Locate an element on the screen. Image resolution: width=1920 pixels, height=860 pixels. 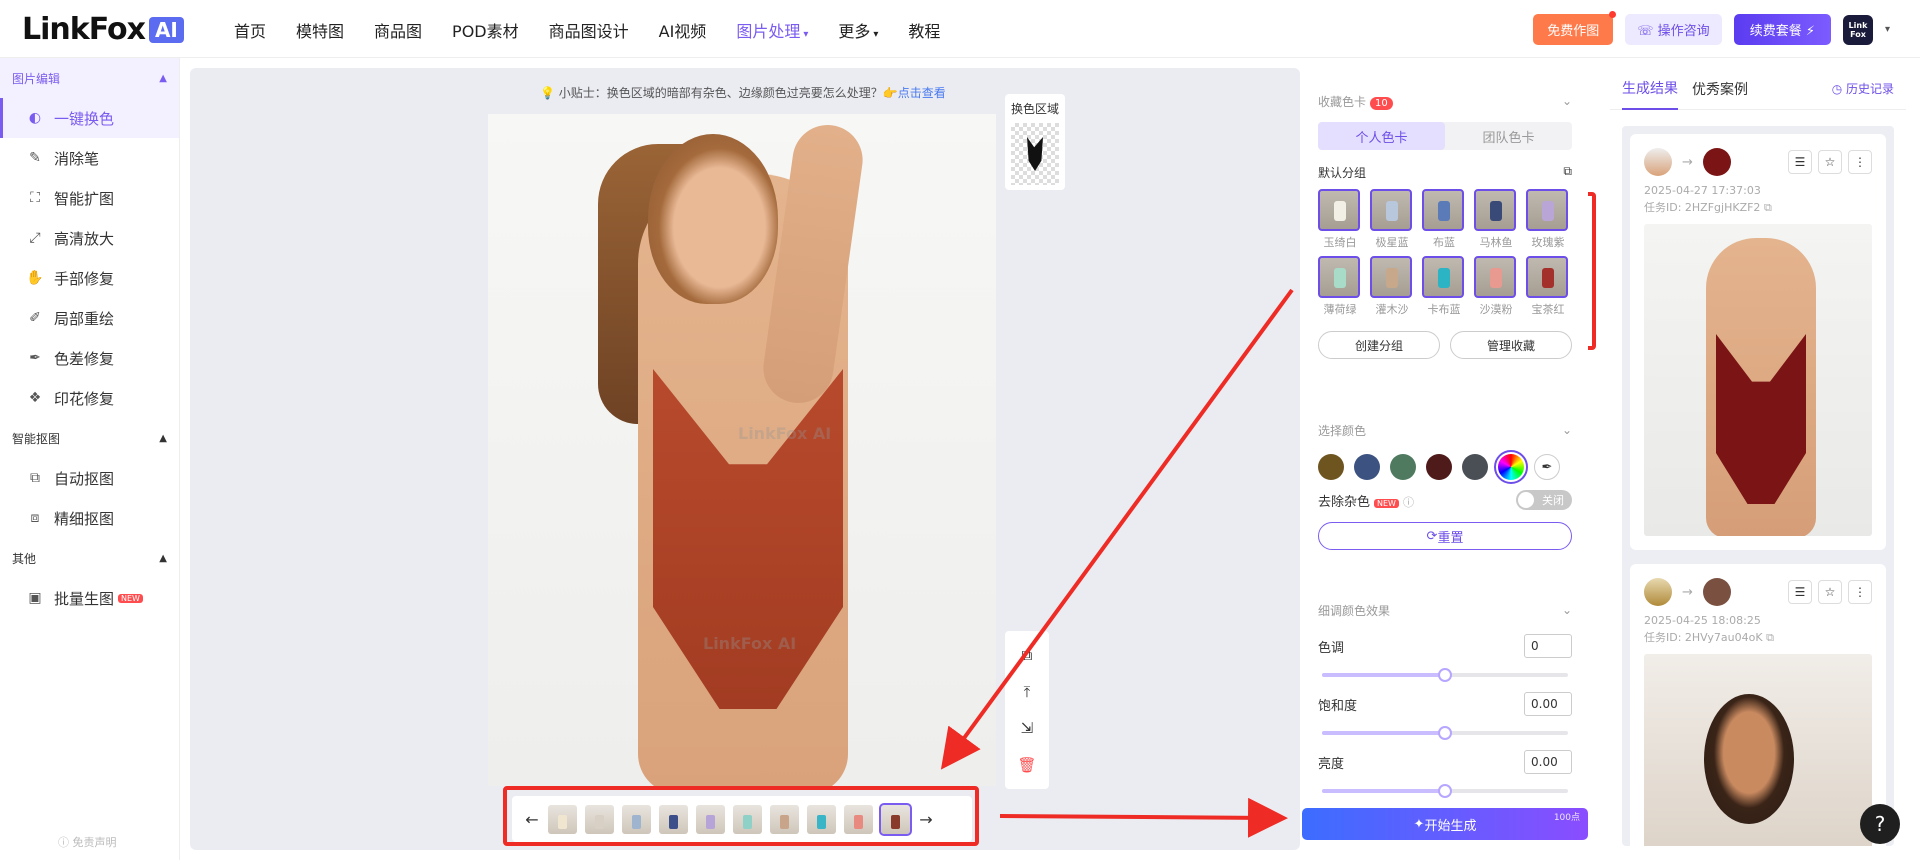
sidebar-item-inpaint: ✐ 局部重绘 is located at coordinates (89, 318).